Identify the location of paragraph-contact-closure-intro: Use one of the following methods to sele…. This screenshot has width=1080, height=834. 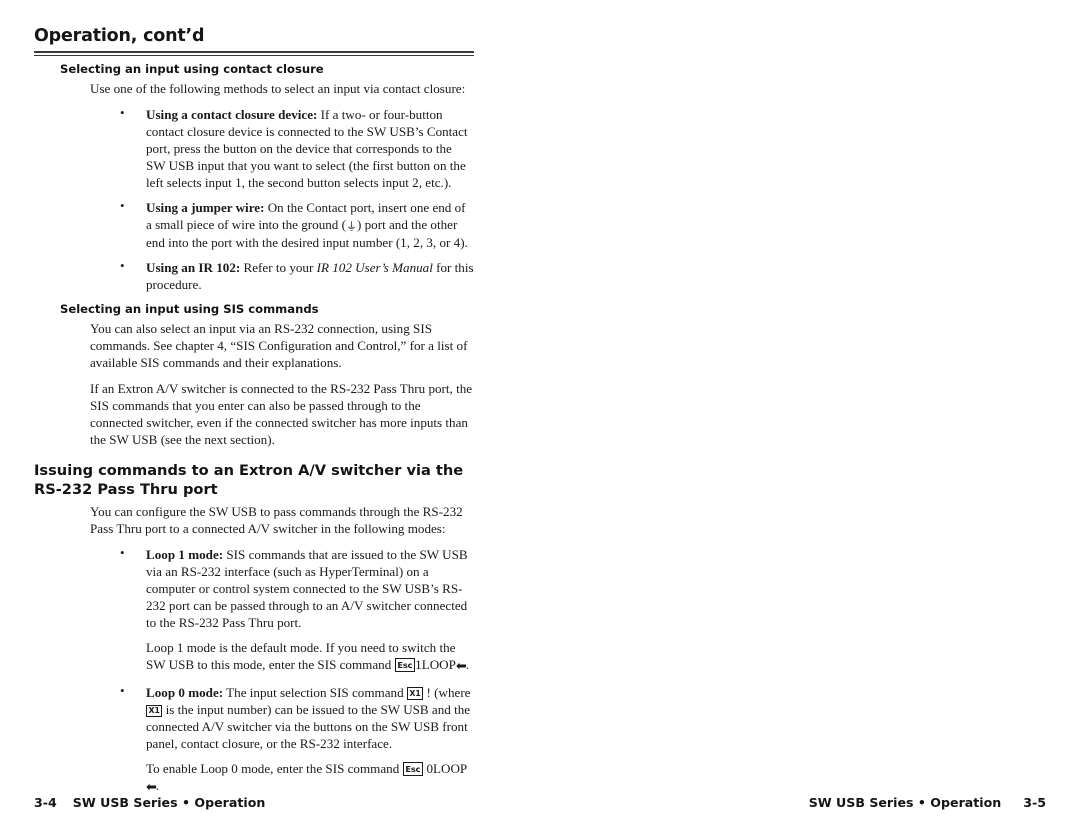
(278, 88).